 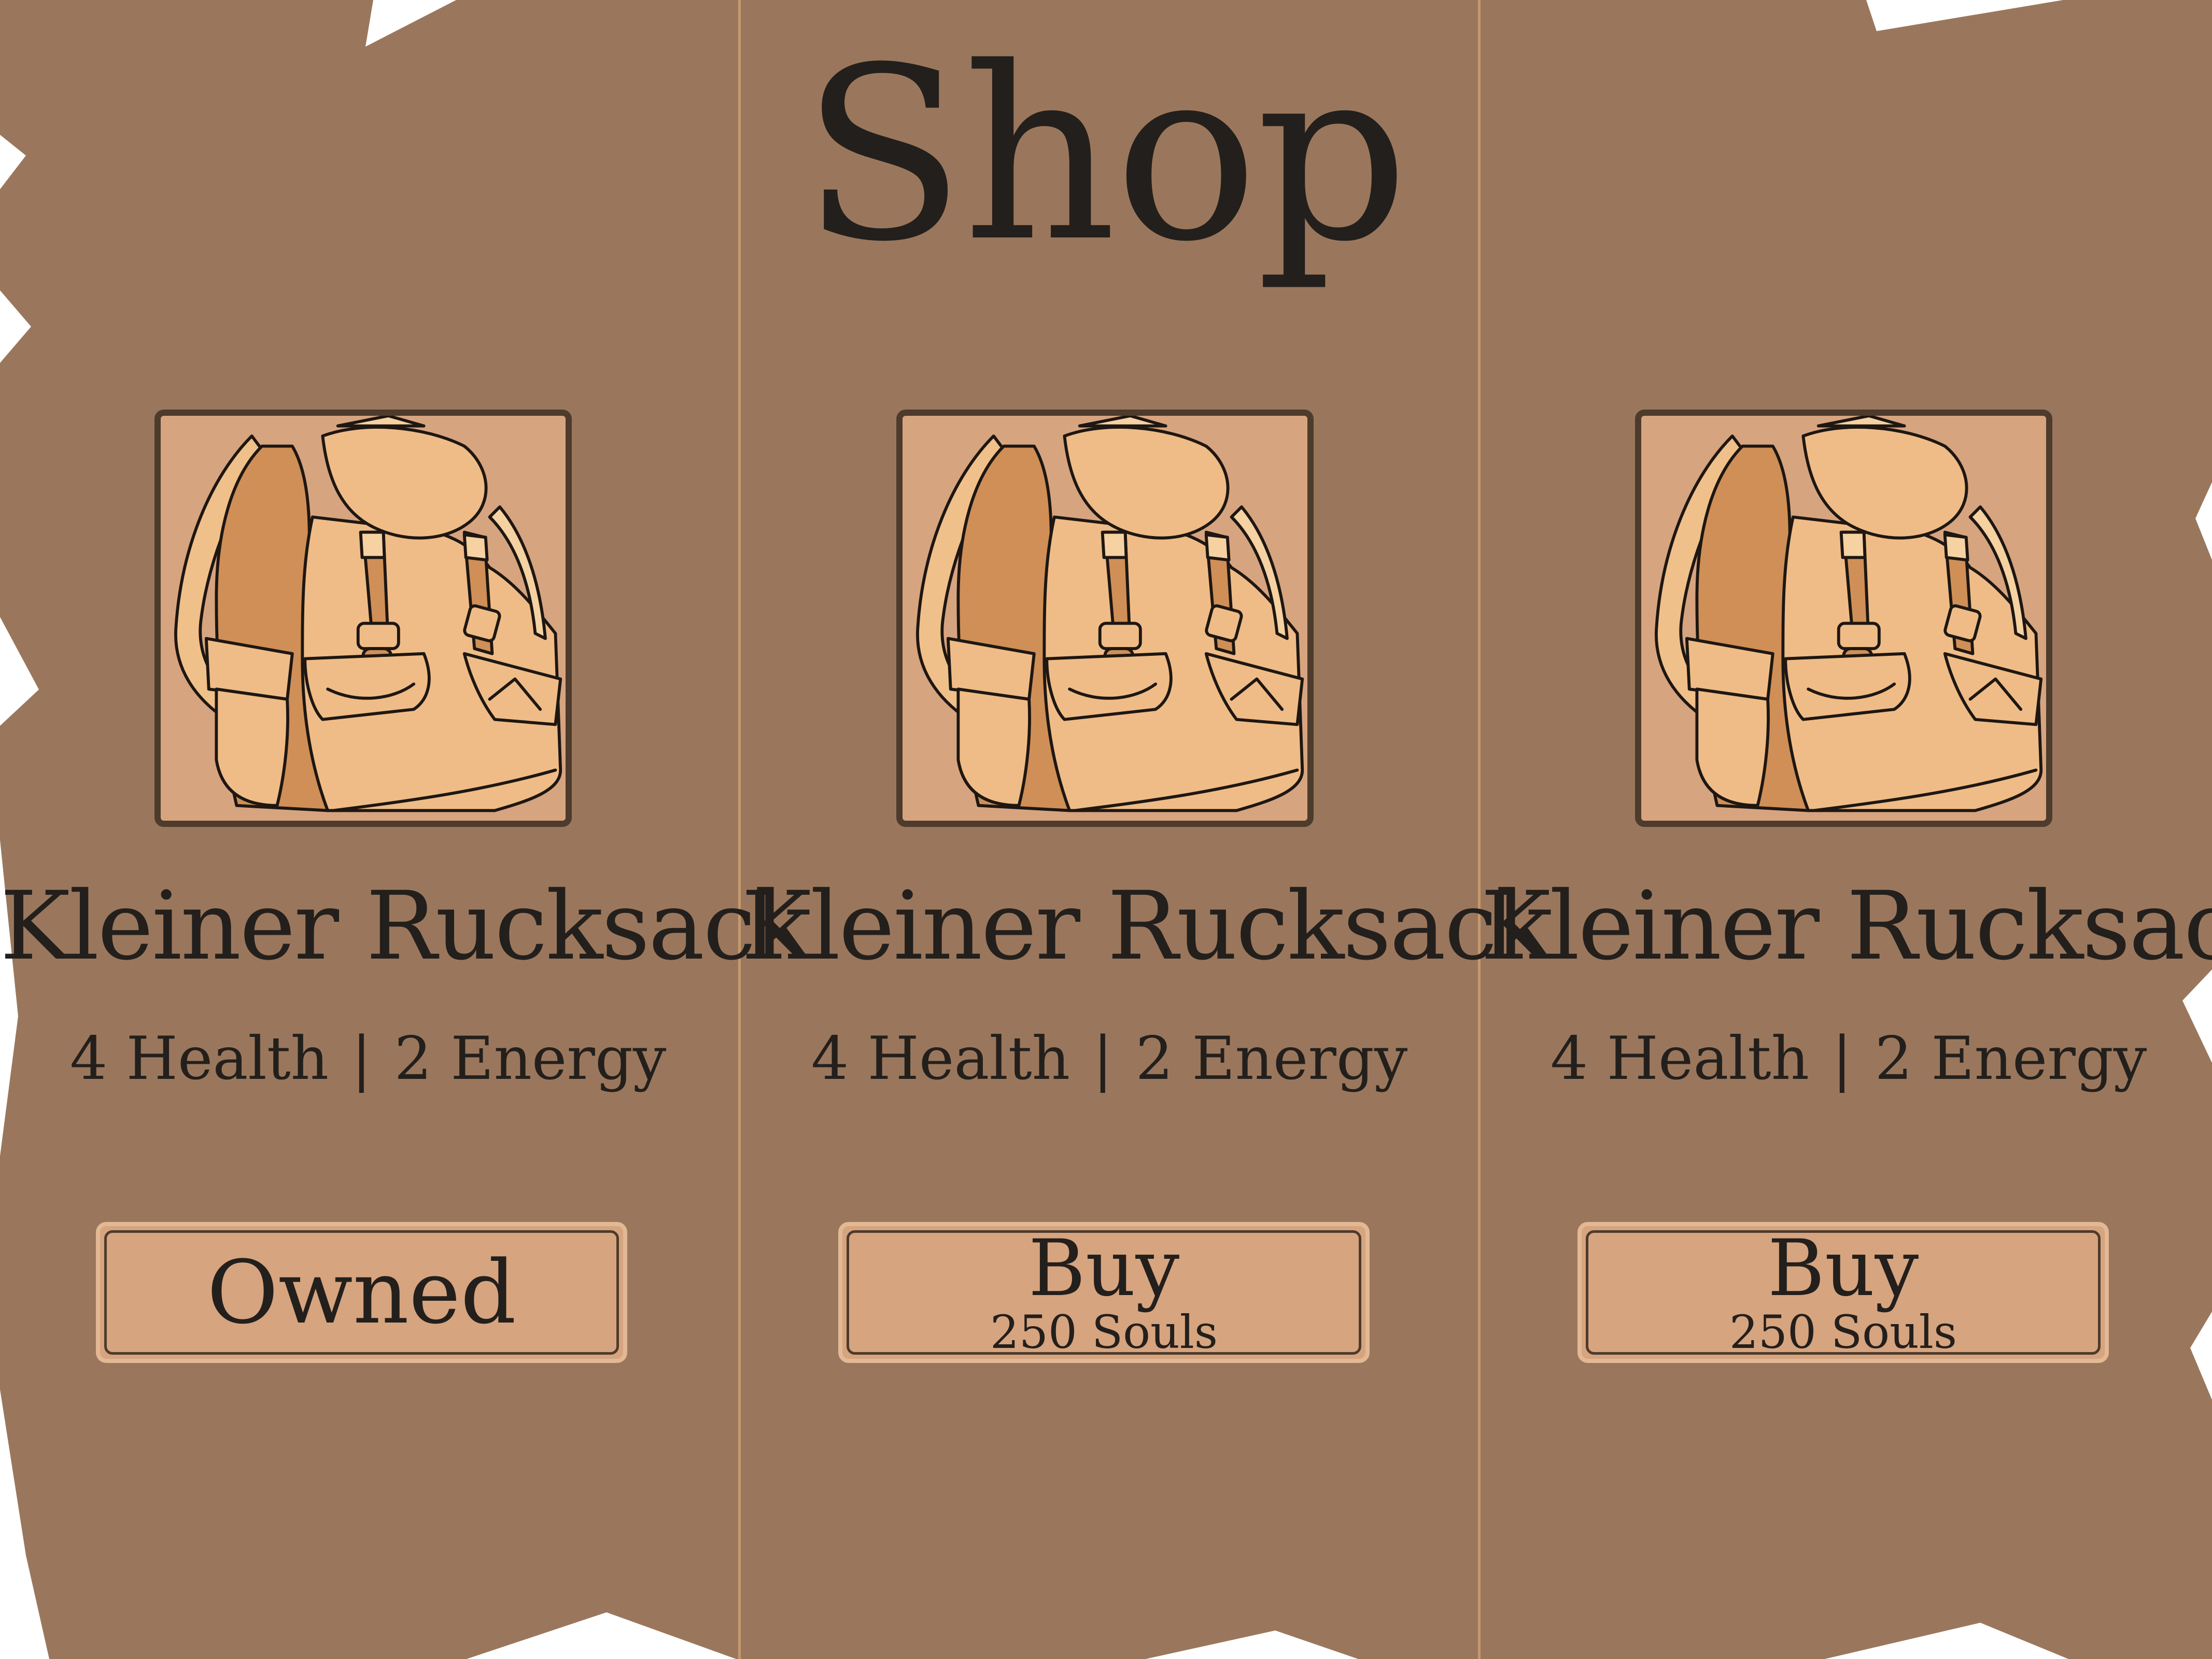 What do you see at coordinates (1105, 156) in the screenshot?
I see `shop-title: Shop` at bounding box center [1105, 156].